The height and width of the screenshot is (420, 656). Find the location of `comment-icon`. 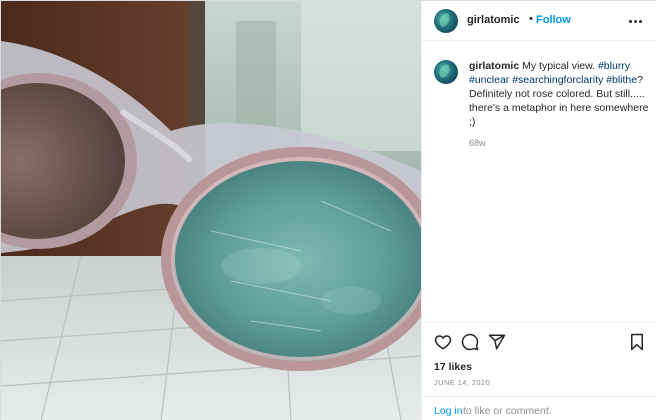

comment-icon is located at coordinates (470, 342).